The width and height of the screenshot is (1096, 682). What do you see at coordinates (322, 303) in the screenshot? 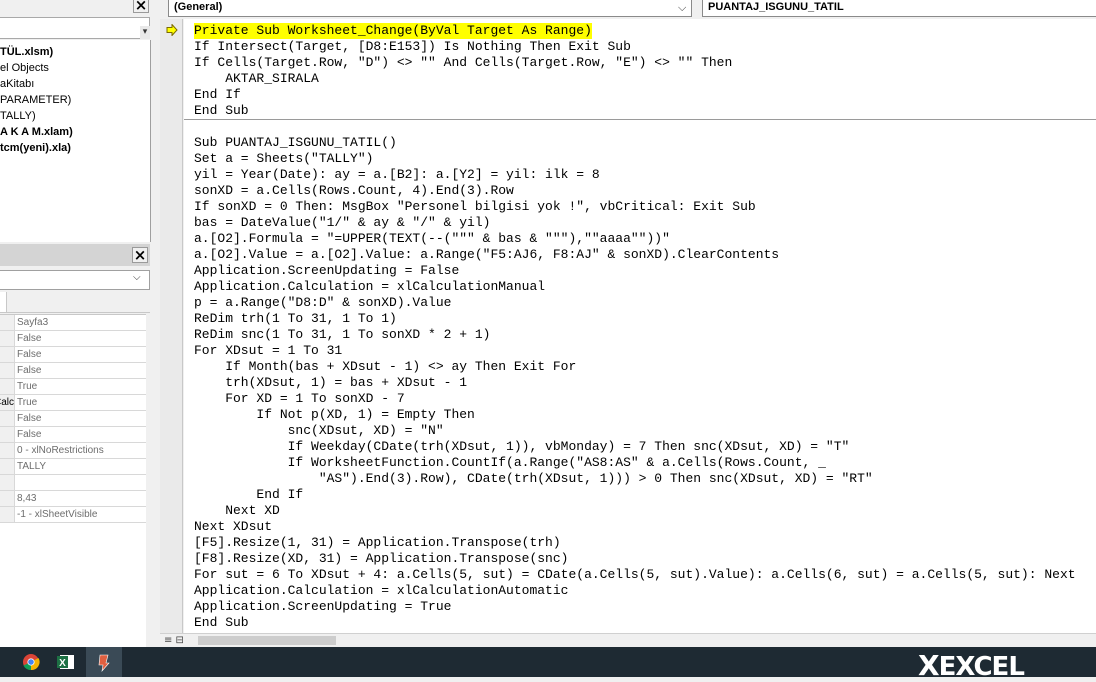
I see `code-line: p = a.Range("D8:D" & sonXD).Value` at bounding box center [322, 303].